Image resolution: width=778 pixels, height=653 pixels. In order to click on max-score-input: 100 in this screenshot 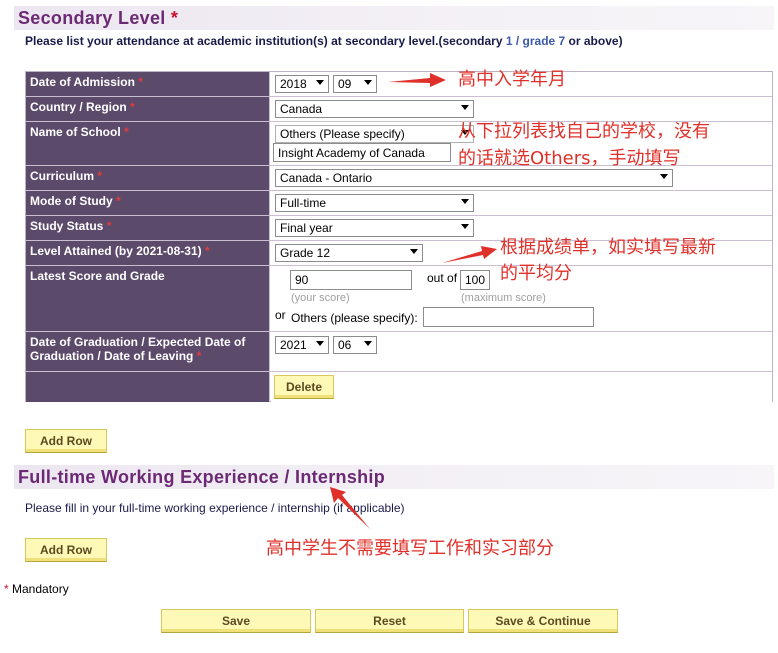, I will do `click(475, 280)`.